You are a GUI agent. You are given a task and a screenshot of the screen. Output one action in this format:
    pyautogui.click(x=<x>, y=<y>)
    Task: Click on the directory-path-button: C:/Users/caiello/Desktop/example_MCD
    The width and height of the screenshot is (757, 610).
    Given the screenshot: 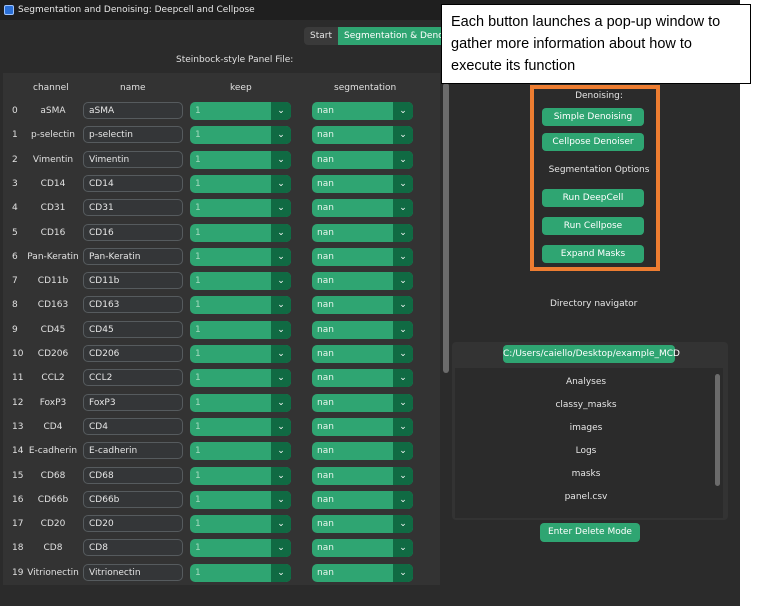 What is the action you would take?
    pyautogui.click(x=591, y=354)
    